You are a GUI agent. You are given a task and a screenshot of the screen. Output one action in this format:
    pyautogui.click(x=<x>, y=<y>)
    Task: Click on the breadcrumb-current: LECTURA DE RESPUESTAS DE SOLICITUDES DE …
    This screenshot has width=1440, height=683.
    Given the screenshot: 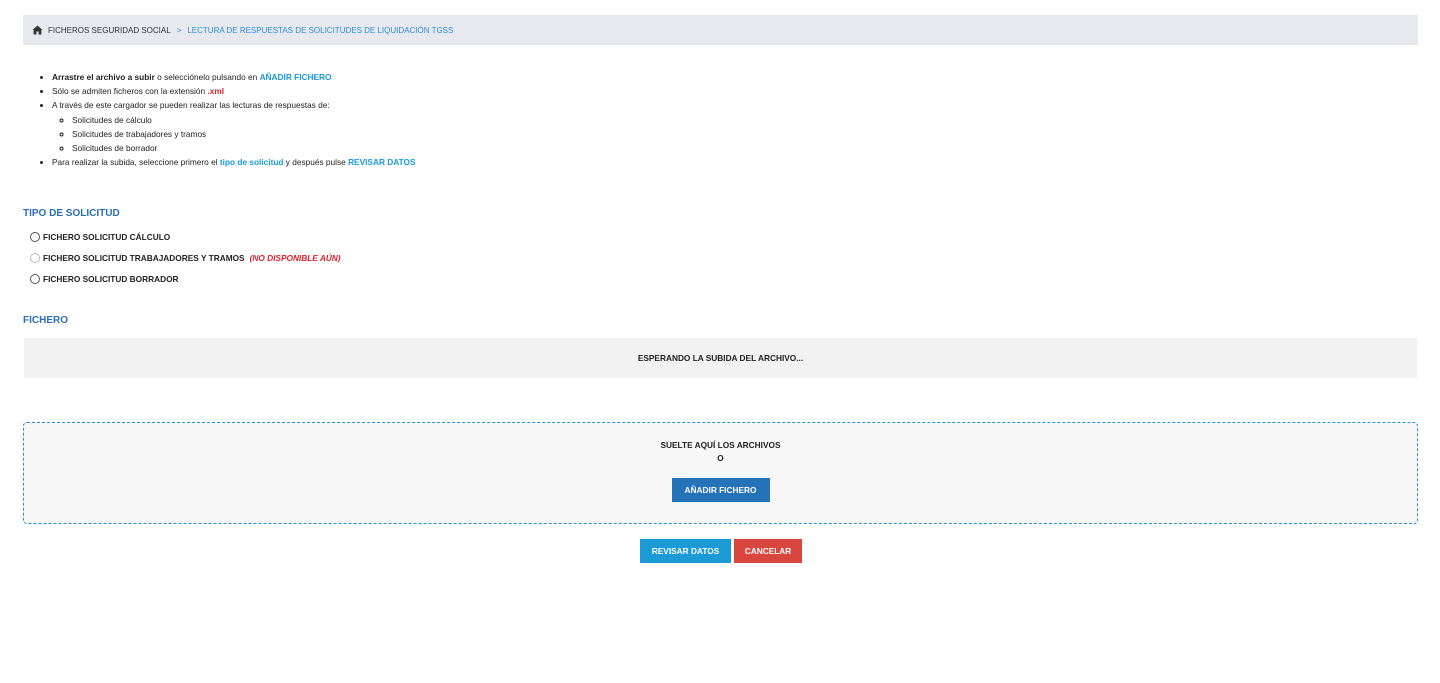 What is the action you would take?
    pyautogui.click(x=320, y=30)
    